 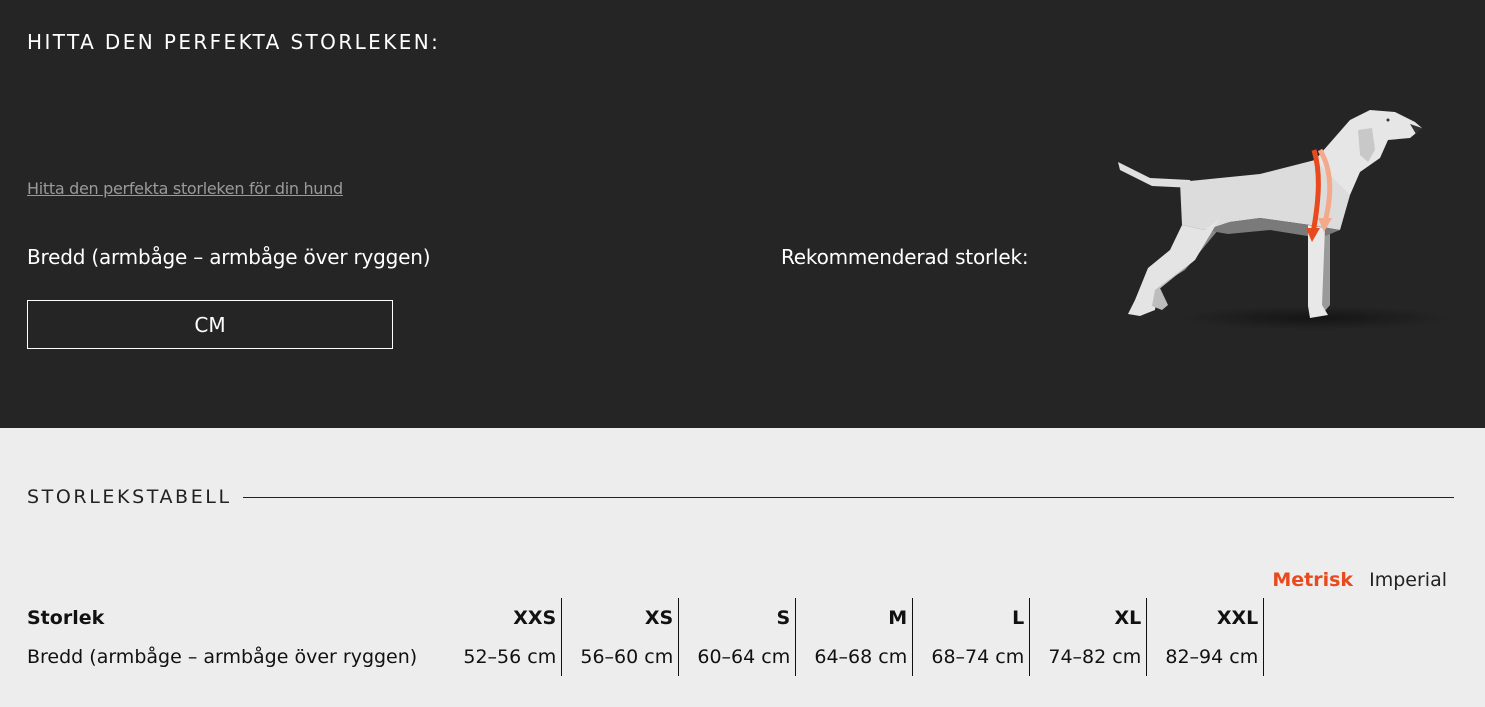 What do you see at coordinates (737, 656) in the screenshot?
I see `measurement-cell: 60–64 cm` at bounding box center [737, 656].